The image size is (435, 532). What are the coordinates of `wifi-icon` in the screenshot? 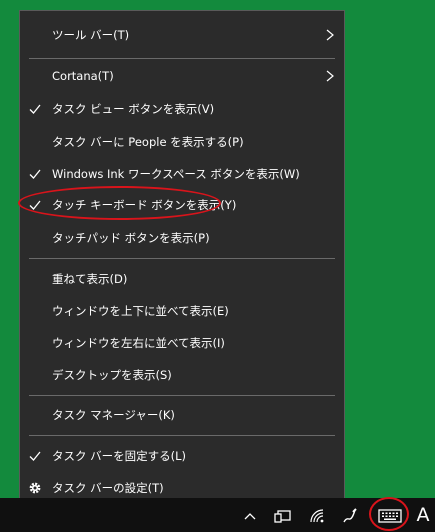 It's located at (318, 516).